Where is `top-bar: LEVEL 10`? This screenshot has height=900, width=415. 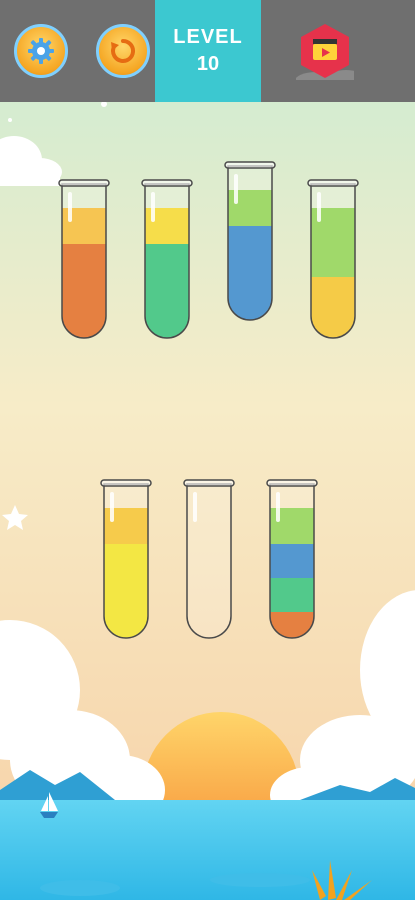
top-bar: LEVEL 10 is located at coordinates (207, 51).